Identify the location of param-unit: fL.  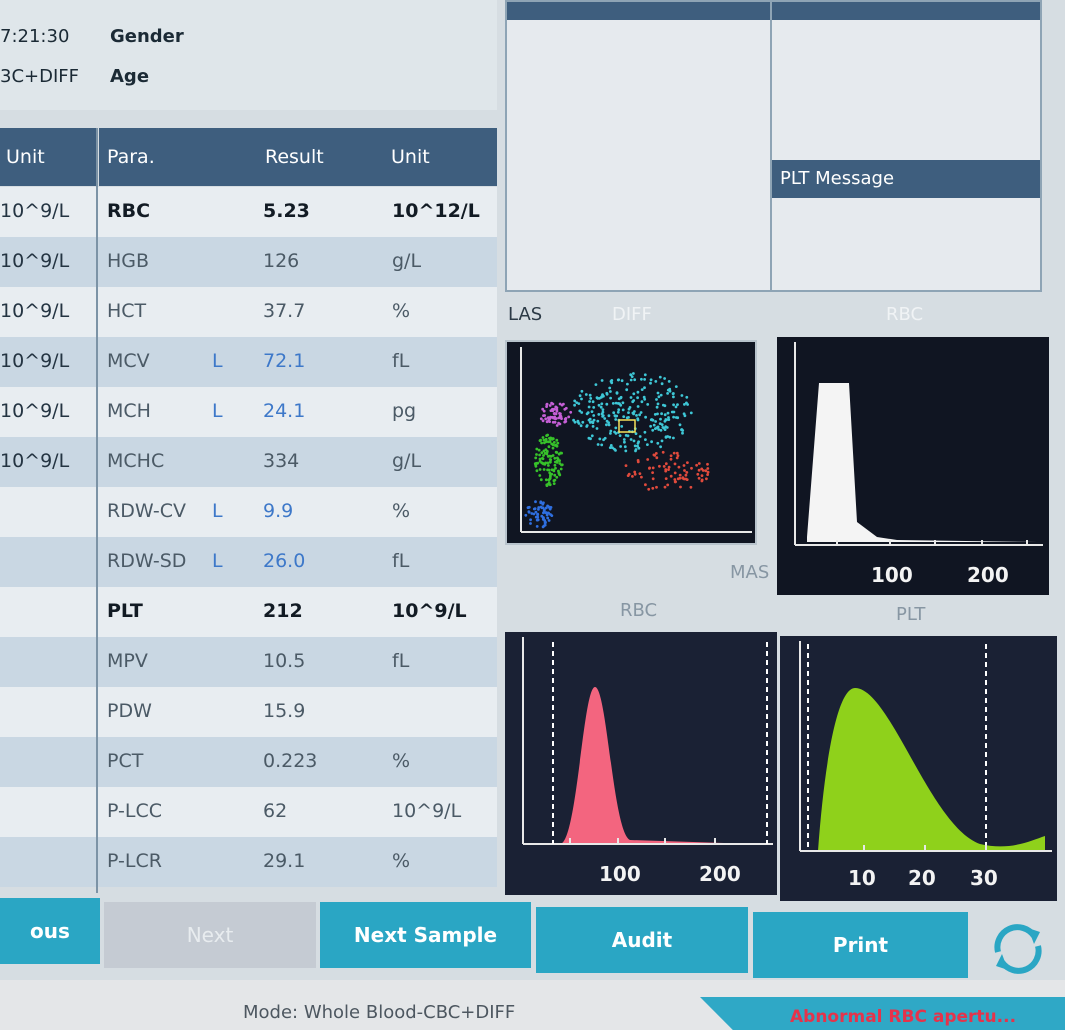
(401, 561).